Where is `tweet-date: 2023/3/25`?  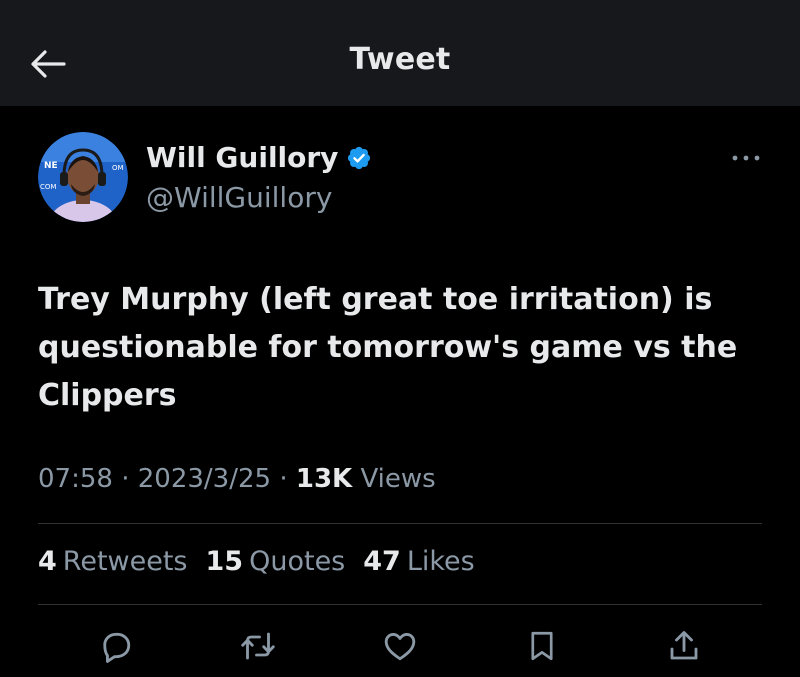
tweet-date: 2023/3/25 is located at coordinates (204, 479).